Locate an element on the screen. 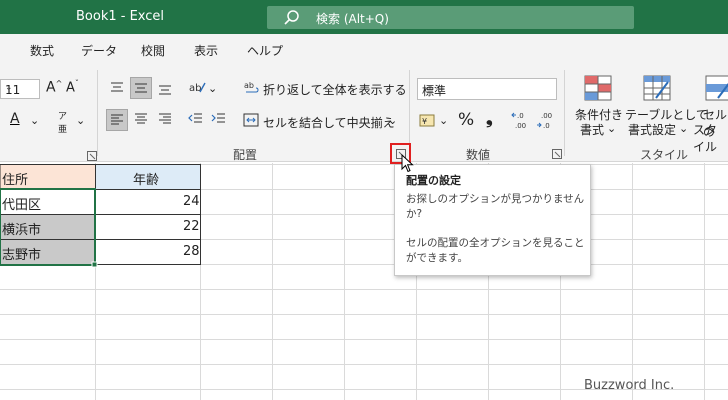 This screenshot has width=728, height=400. watermark: Buzzword Inc. is located at coordinates (629, 385).